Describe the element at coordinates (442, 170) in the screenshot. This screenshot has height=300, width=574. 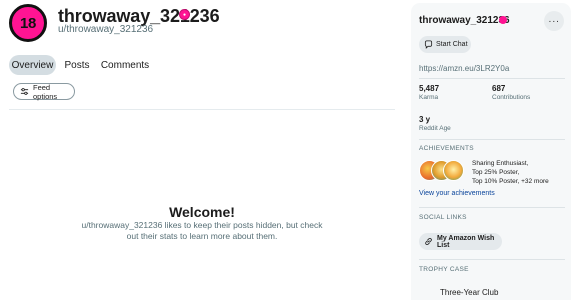
I see `achievement-badges` at that location.